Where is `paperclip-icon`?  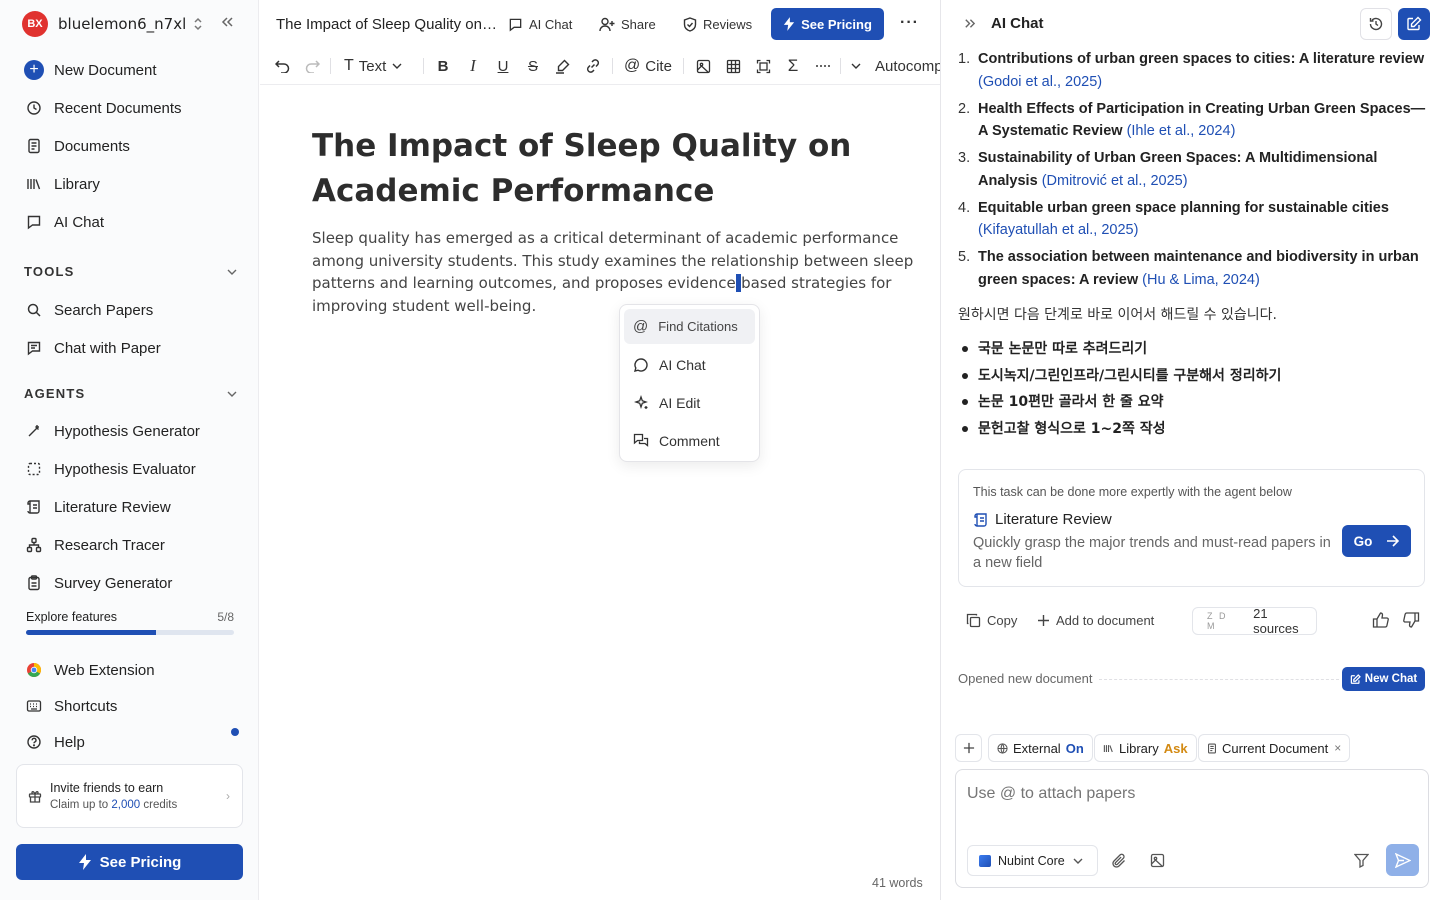
paperclip-icon is located at coordinates (1119, 861).